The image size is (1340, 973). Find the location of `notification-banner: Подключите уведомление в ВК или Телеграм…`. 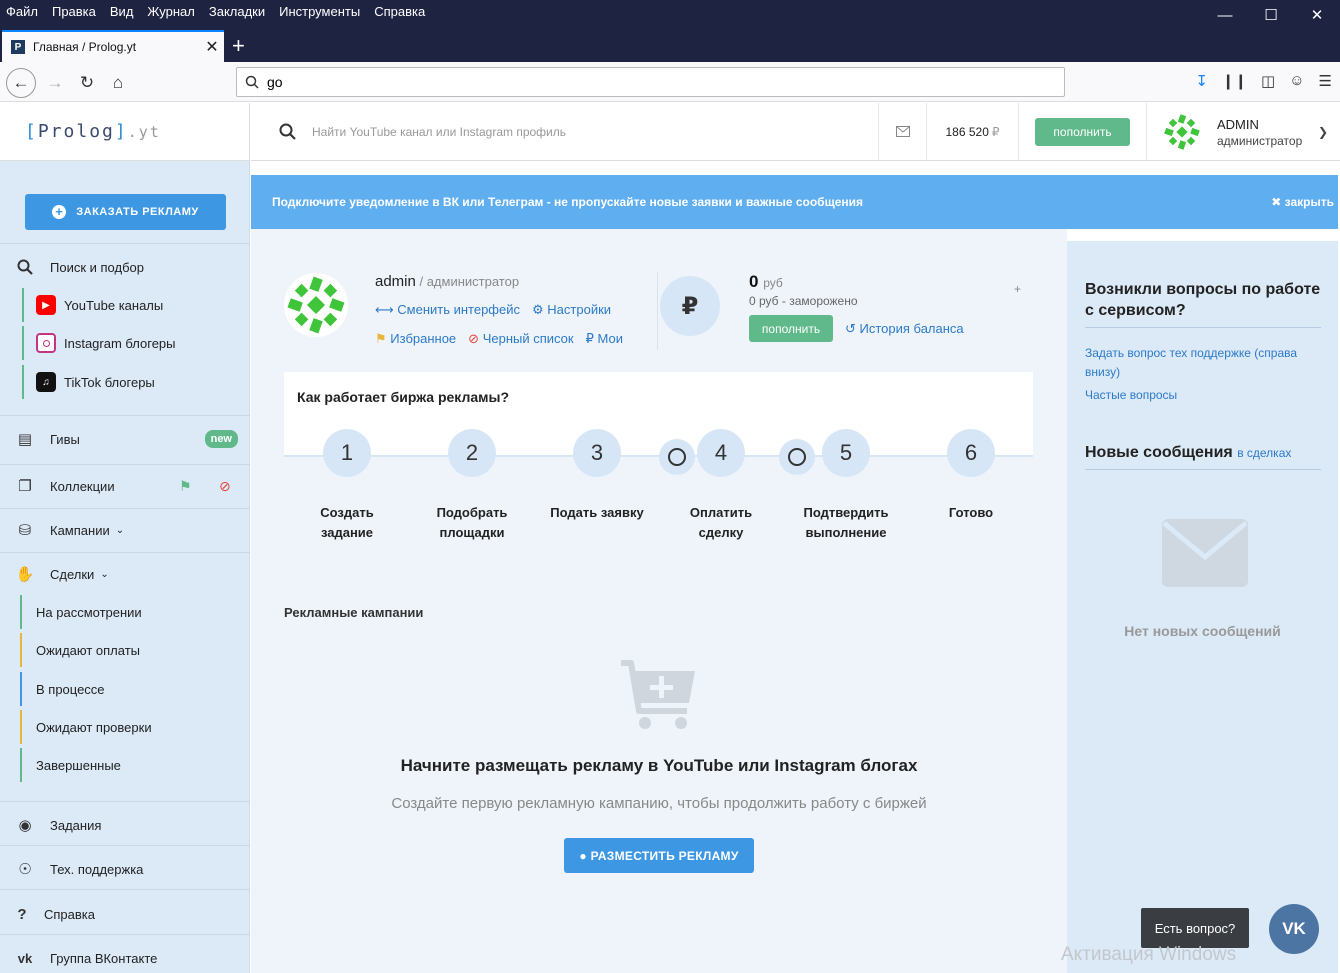

notification-banner: Подключите уведомление в ВК или Телеграм… is located at coordinates (794, 202).